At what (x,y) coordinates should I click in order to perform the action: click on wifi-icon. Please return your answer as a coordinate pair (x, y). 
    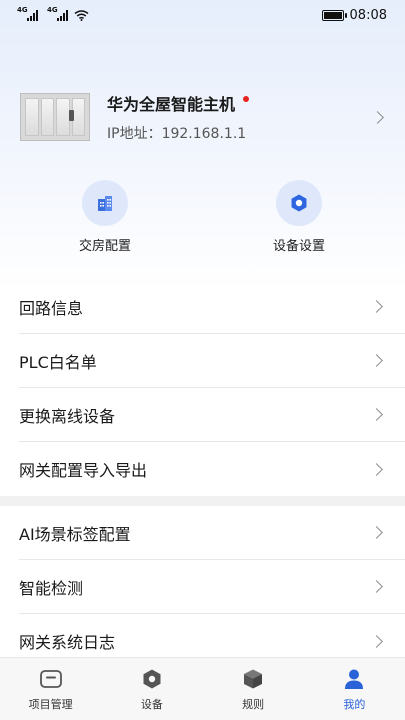
    Looking at the image, I should click on (81, 15).